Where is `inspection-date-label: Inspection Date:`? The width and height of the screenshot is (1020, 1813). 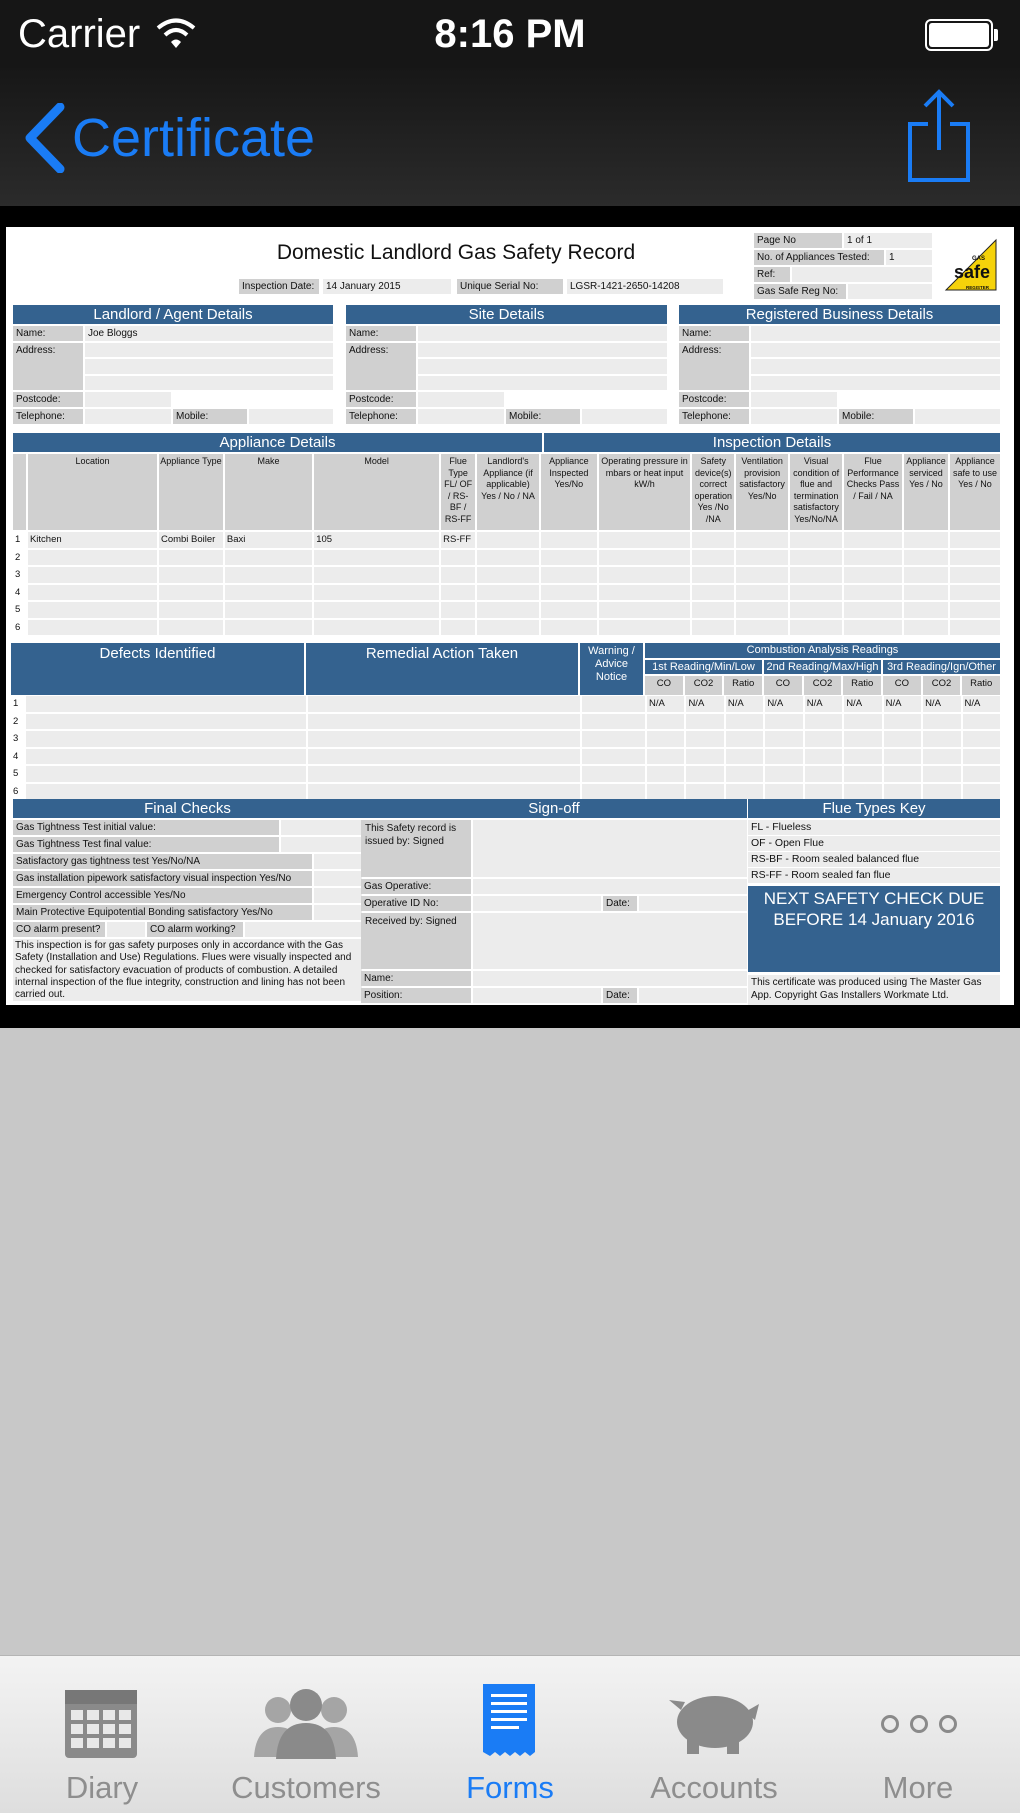
inspection-date-label: Inspection Date: is located at coordinates (279, 286).